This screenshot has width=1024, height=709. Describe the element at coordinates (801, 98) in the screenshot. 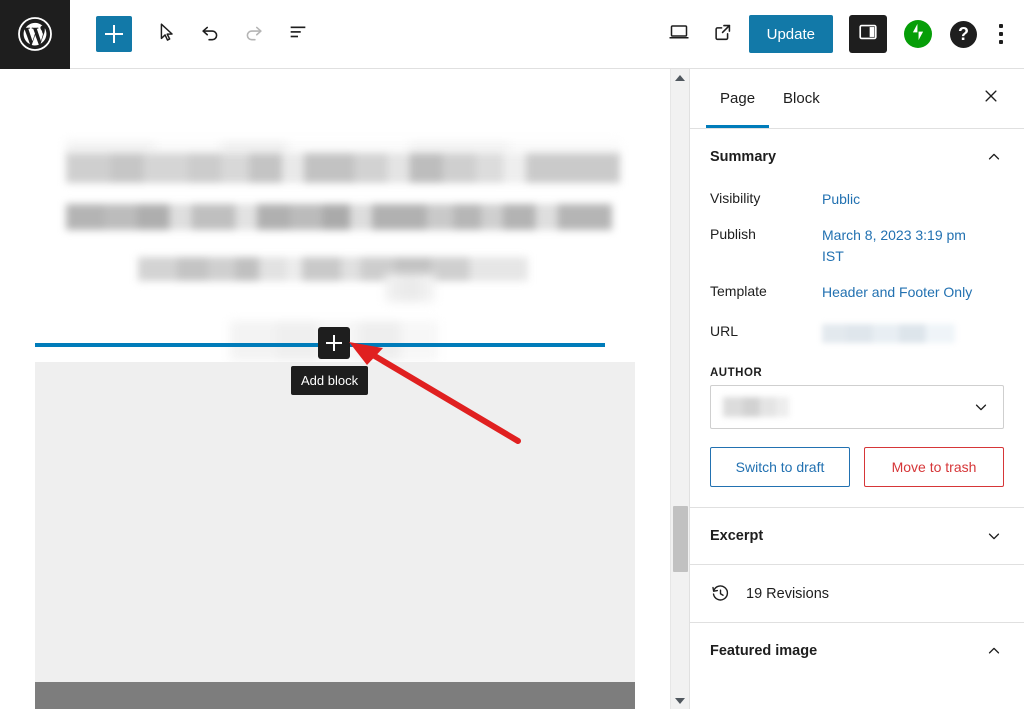

I see `tab-block: Block` at that location.